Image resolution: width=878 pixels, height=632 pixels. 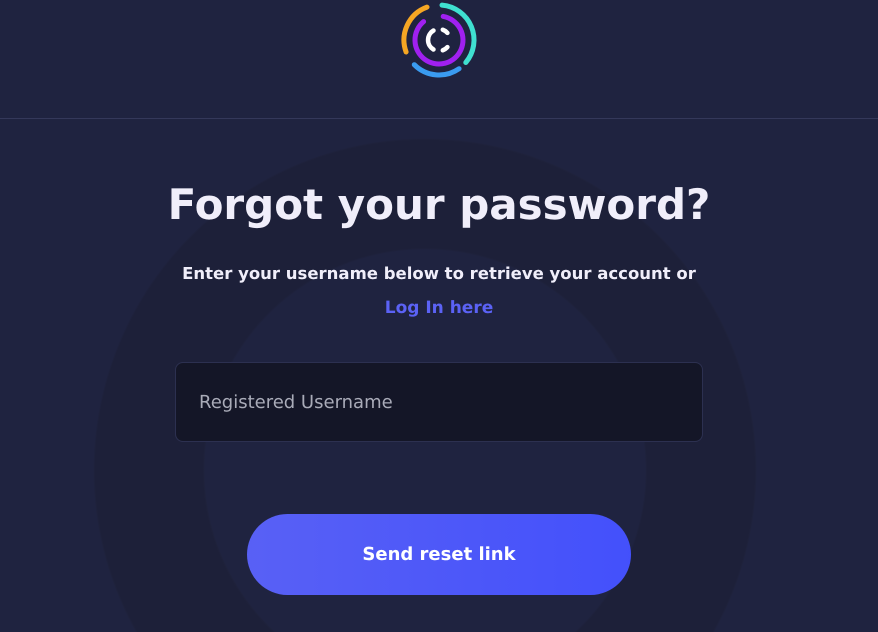 What do you see at coordinates (439, 402) in the screenshot?
I see `username-field: Registered Username` at bounding box center [439, 402].